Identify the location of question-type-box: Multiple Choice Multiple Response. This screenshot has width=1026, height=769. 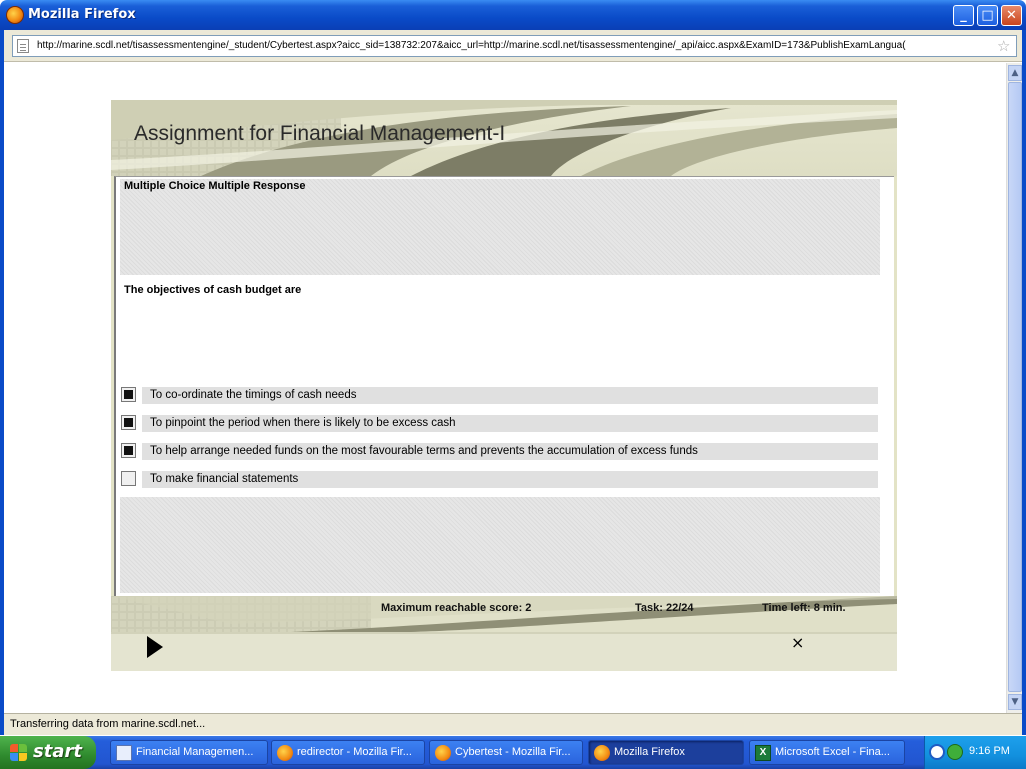
(500, 227).